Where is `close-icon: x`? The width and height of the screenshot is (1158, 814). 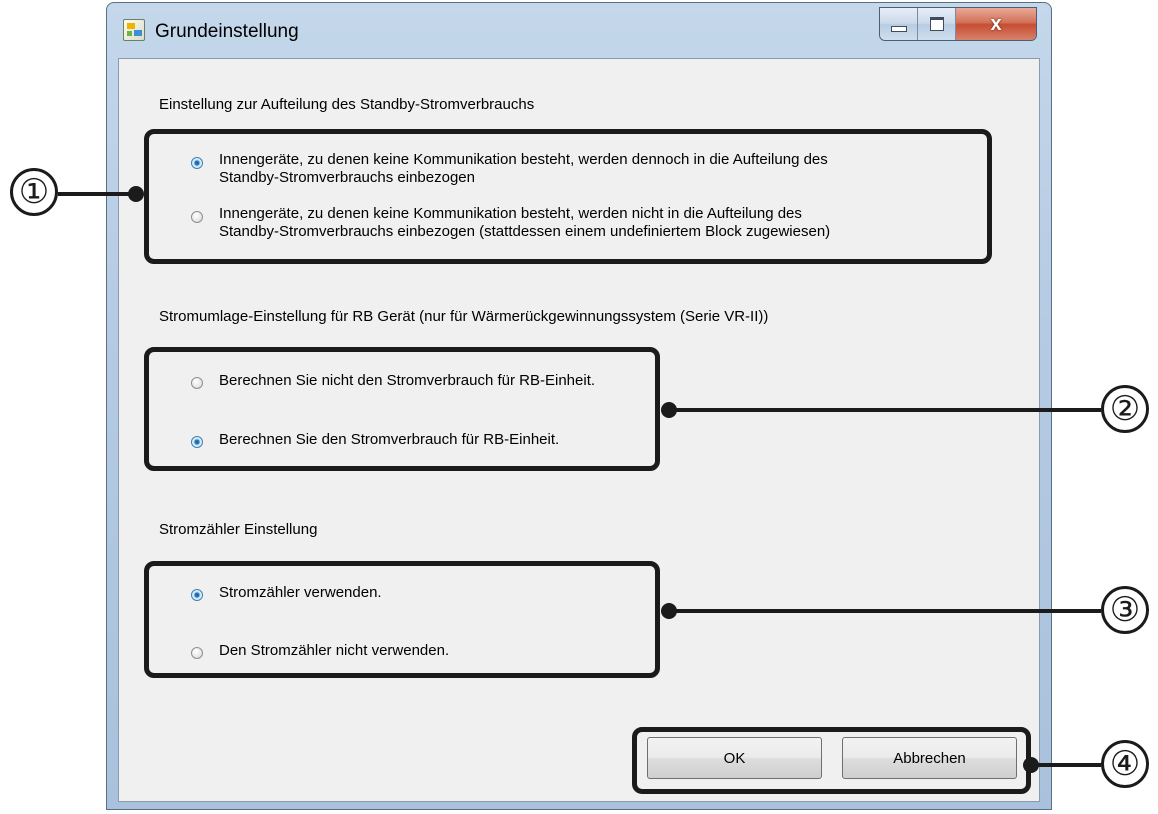 close-icon: x is located at coordinates (996, 23).